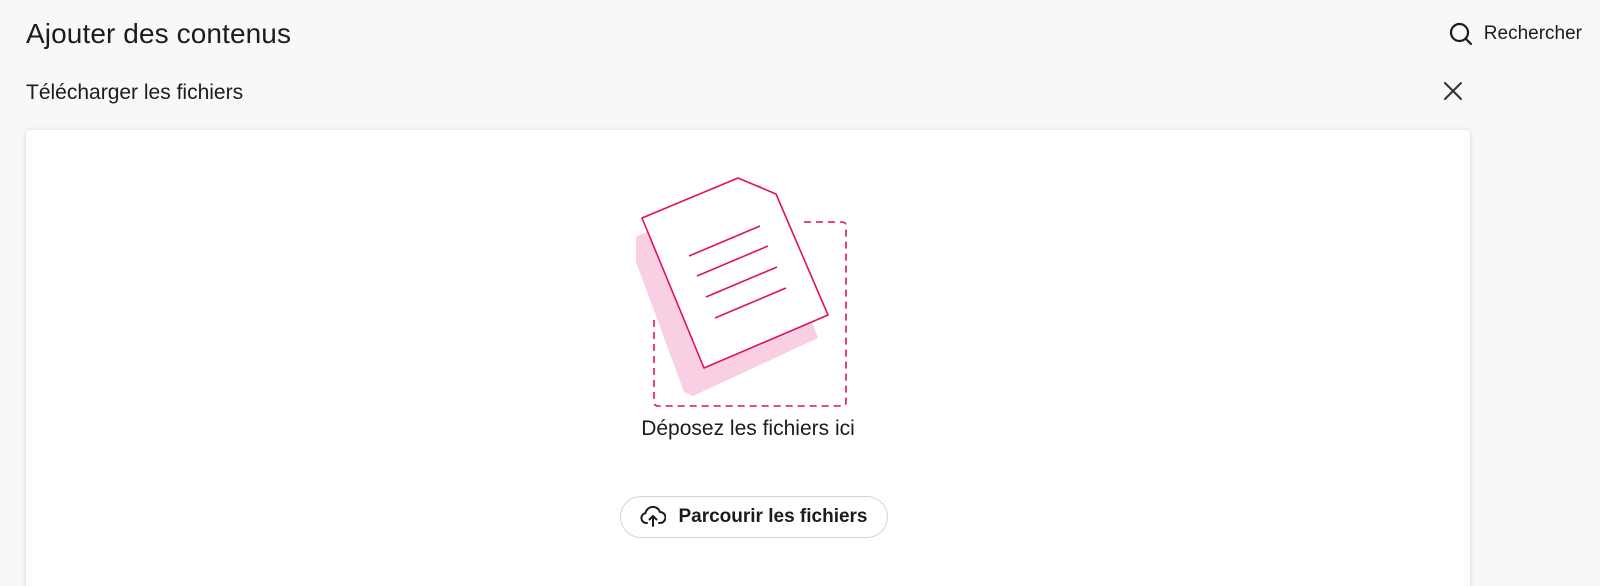 Image resolution: width=1600 pixels, height=586 pixels. Describe the element at coordinates (773, 516) in the screenshot. I see `browse-files-label: Parcourir les fichiers` at that location.